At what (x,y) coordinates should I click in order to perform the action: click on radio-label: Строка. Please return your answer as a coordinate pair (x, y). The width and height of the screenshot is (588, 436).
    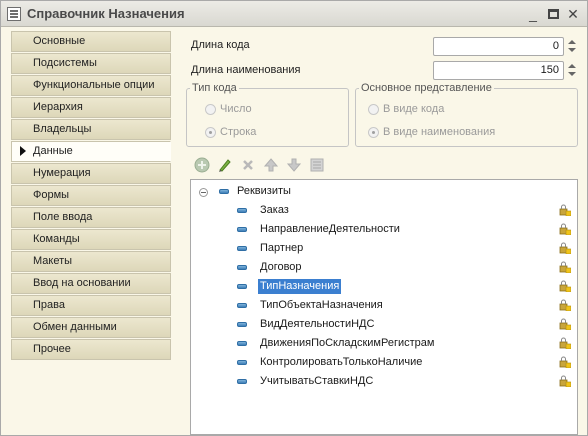
    Looking at the image, I should click on (238, 132).